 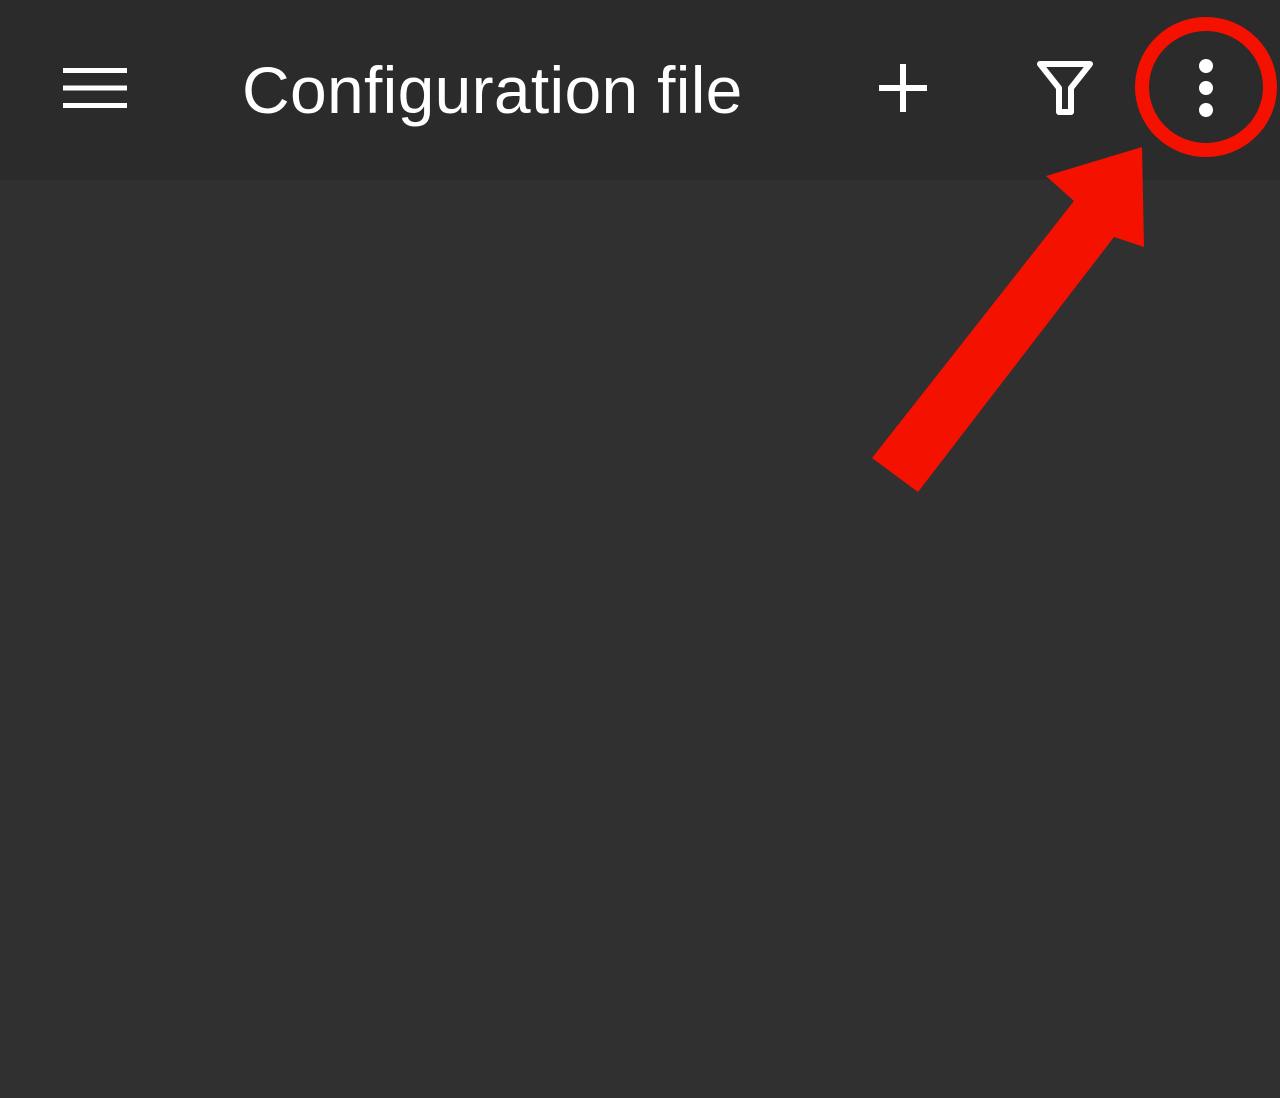 I want to click on more-vertical-icon, so click(x=1206, y=88).